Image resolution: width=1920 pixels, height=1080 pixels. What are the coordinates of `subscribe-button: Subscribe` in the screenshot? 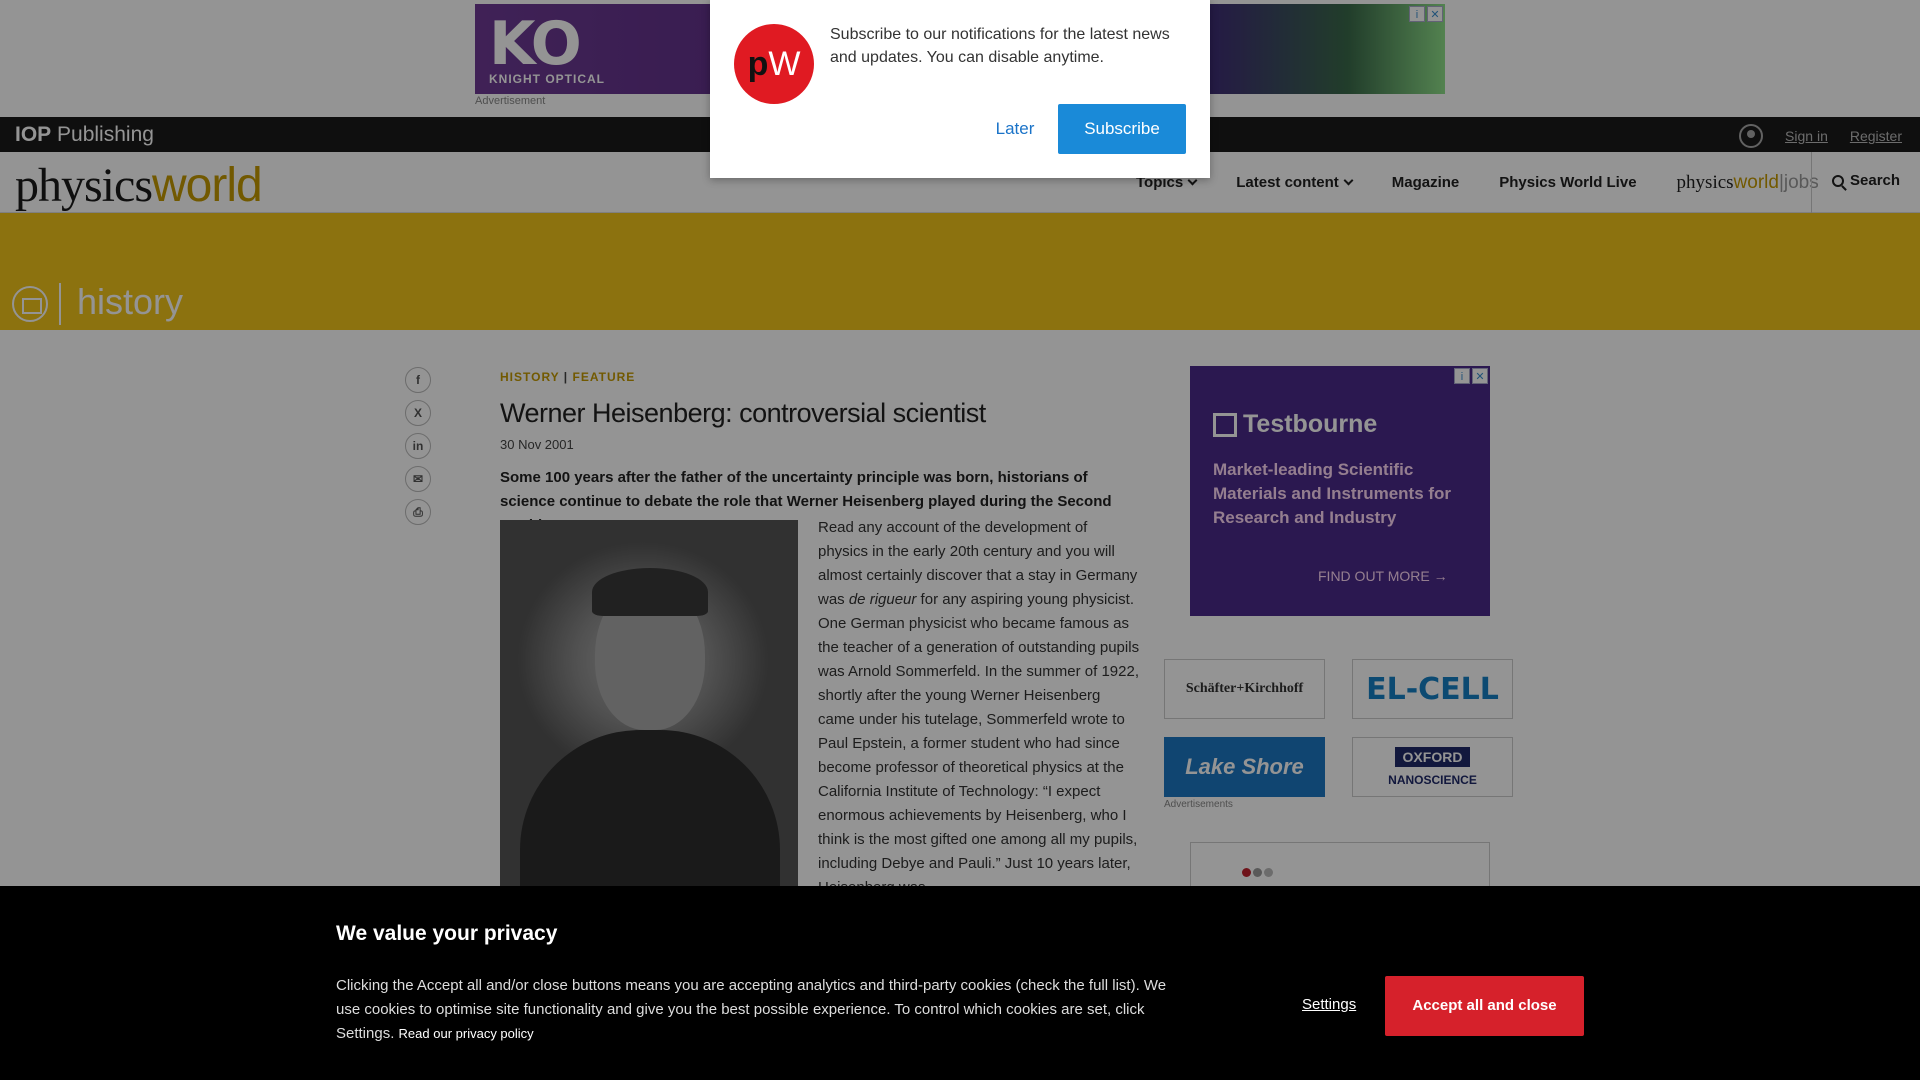 It's located at (1122, 129).